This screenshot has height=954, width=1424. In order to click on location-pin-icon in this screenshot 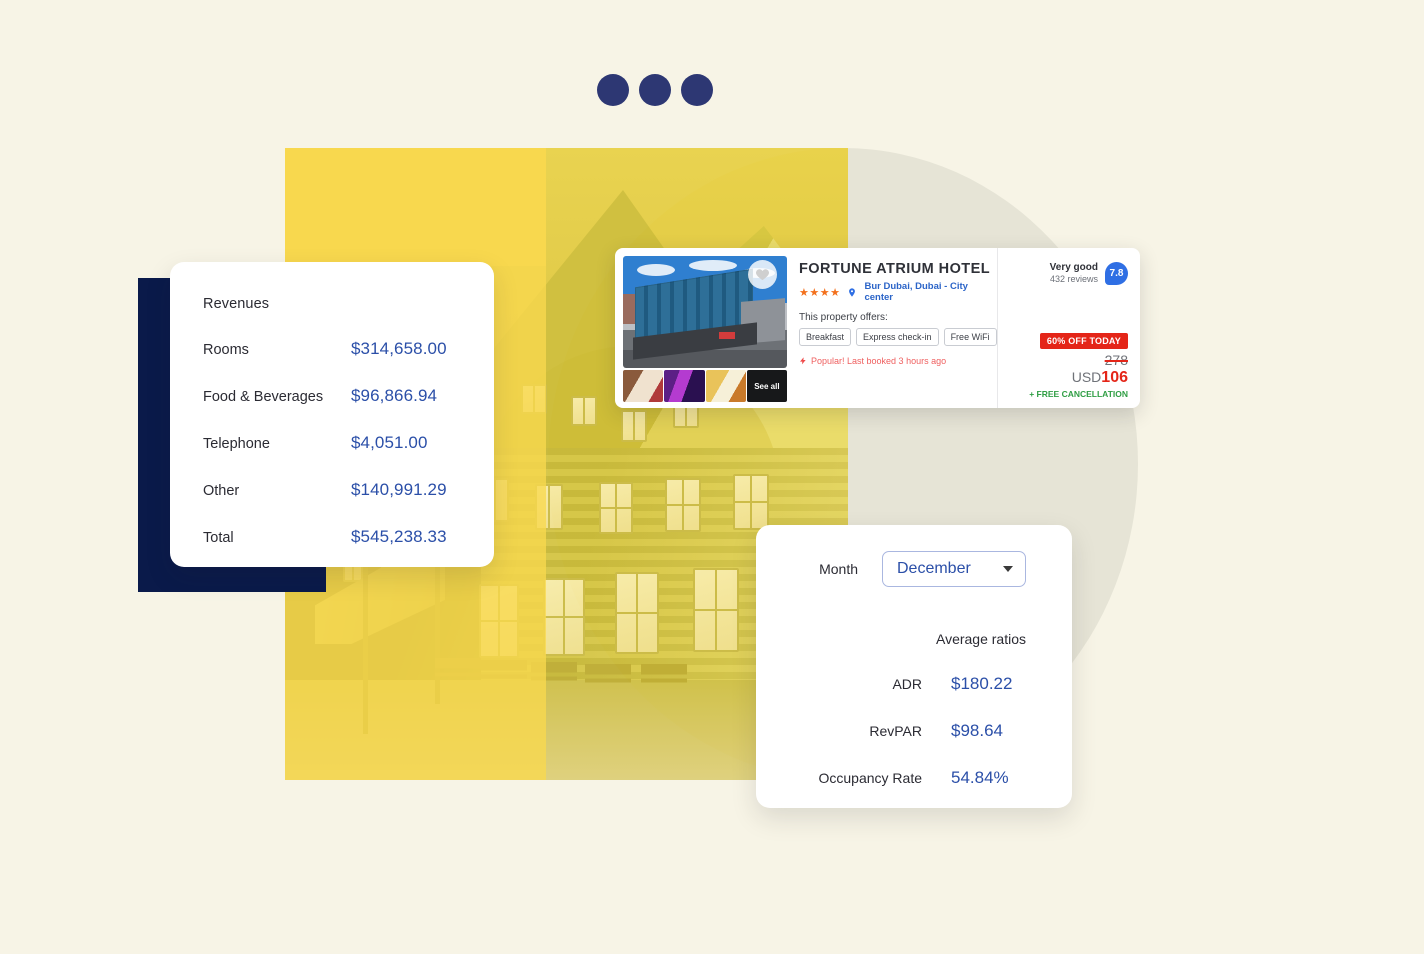, I will do `click(852, 292)`.